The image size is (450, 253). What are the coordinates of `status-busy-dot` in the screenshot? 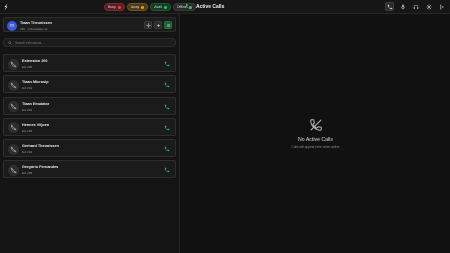 It's located at (119, 7).